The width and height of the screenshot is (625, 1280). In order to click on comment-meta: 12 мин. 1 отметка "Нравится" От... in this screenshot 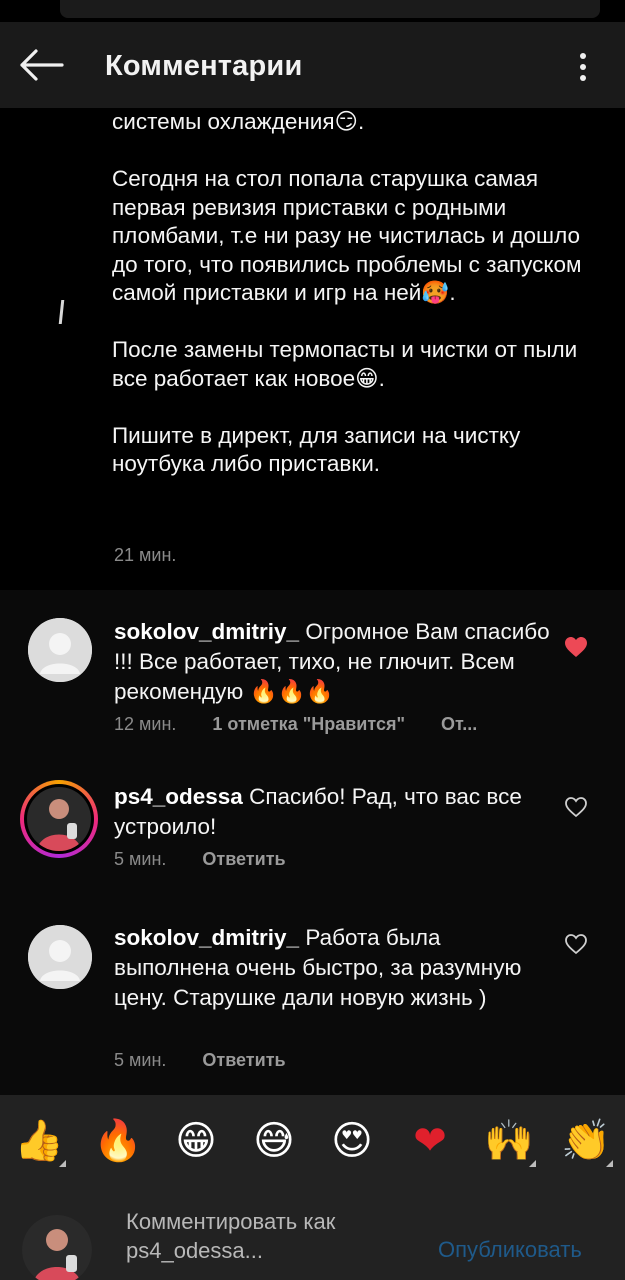, I will do `click(295, 724)`.